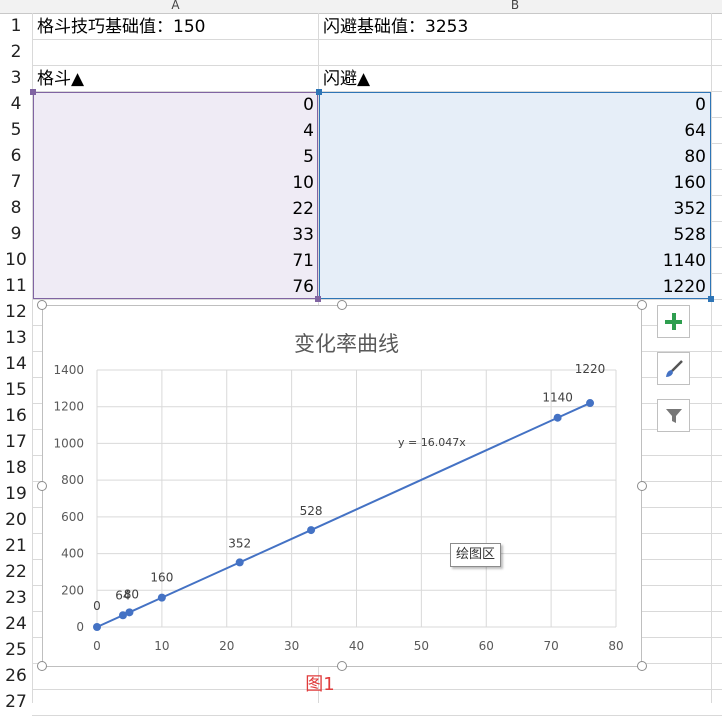 This screenshot has height=716, width=722. Describe the element at coordinates (68, 407) in the screenshot. I see `y-tick-label: 1200` at that location.